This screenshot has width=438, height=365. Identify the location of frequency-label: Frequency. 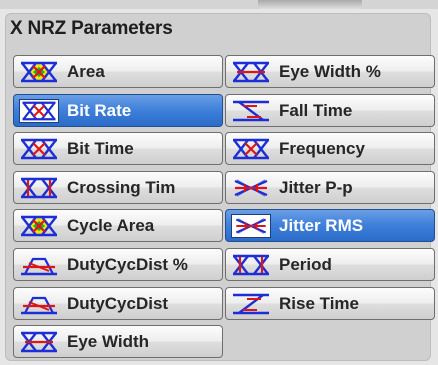
(322, 148).